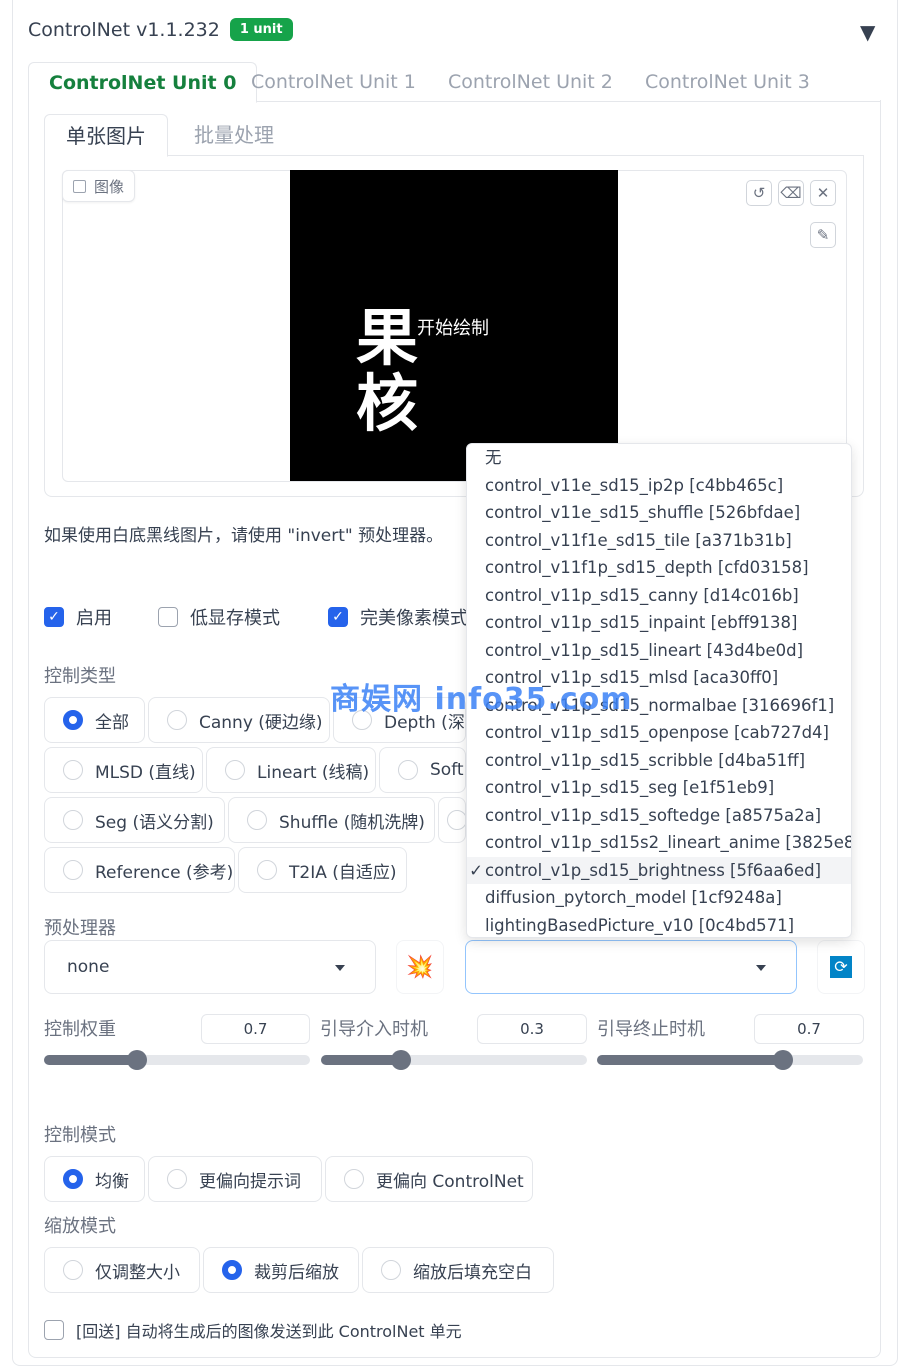 The width and height of the screenshot is (901, 1366). Describe the element at coordinates (476, 870) in the screenshot. I see `check-icon: ✓` at that location.